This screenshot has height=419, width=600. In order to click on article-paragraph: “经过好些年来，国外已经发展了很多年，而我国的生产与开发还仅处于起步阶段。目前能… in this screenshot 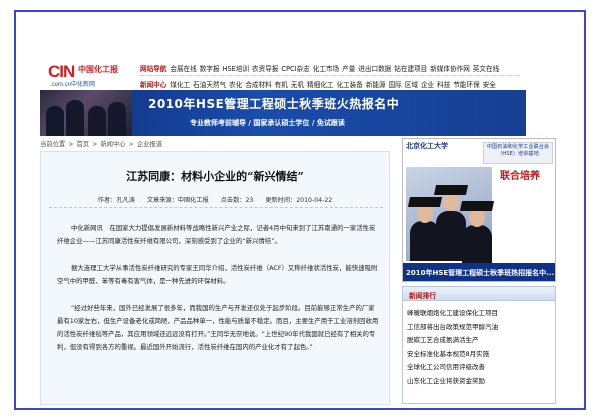, I will do `click(218, 327)`.